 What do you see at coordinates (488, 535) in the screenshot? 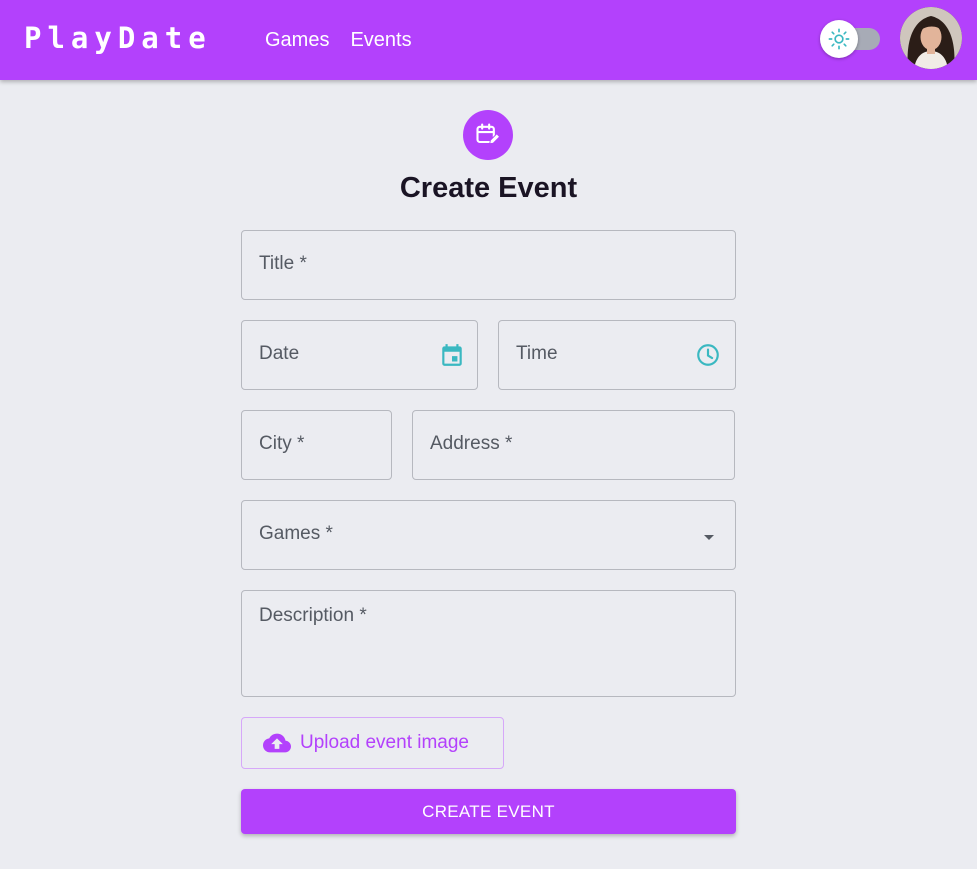
I see `games-select: Games *` at bounding box center [488, 535].